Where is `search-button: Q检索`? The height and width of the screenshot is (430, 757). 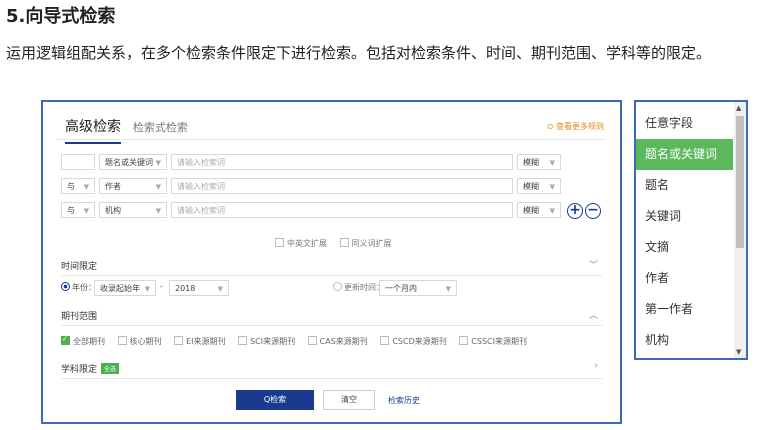 search-button: Q检索 is located at coordinates (275, 400).